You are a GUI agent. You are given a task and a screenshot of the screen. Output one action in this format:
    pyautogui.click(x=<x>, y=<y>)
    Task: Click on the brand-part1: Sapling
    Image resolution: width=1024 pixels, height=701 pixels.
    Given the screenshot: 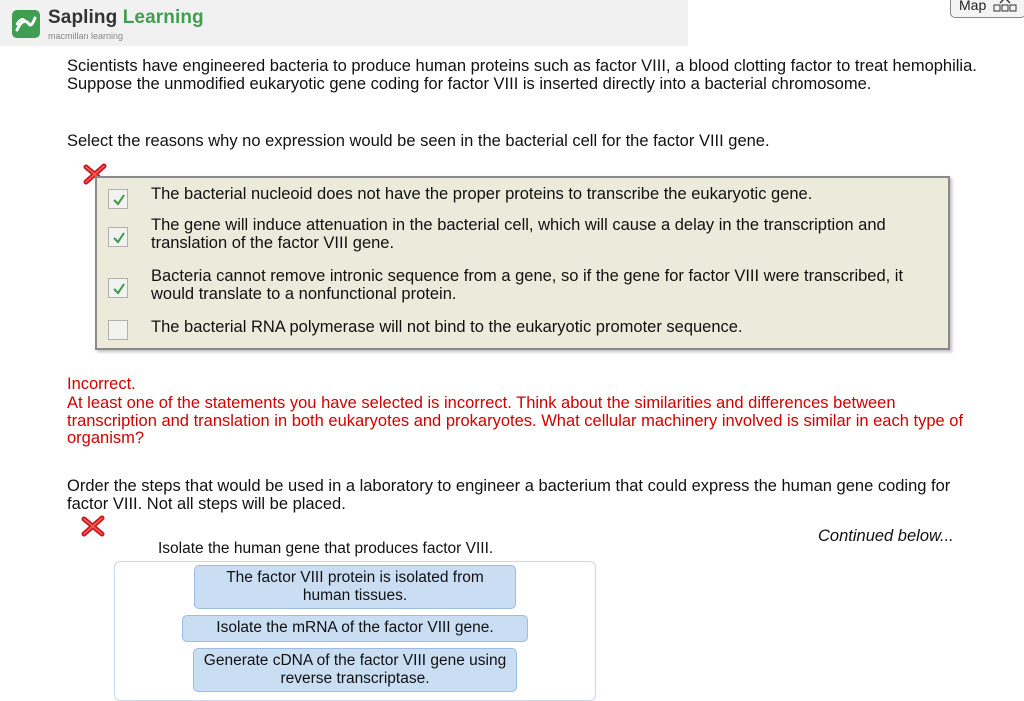 What is the action you would take?
    pyautogui.click(x=83, y=17)
    